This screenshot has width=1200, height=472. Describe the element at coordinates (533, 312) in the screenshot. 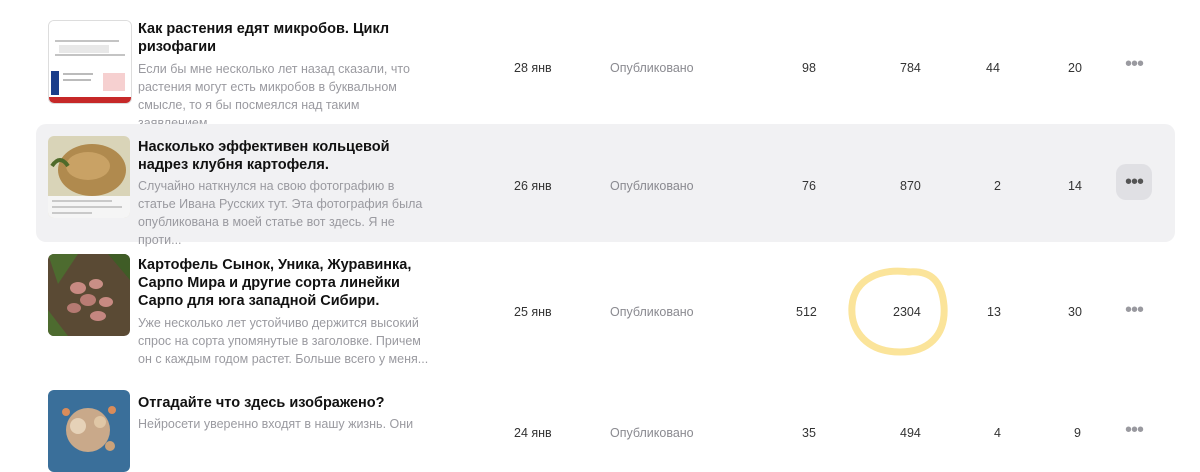

I see `article-date: 25 янв` at that location.